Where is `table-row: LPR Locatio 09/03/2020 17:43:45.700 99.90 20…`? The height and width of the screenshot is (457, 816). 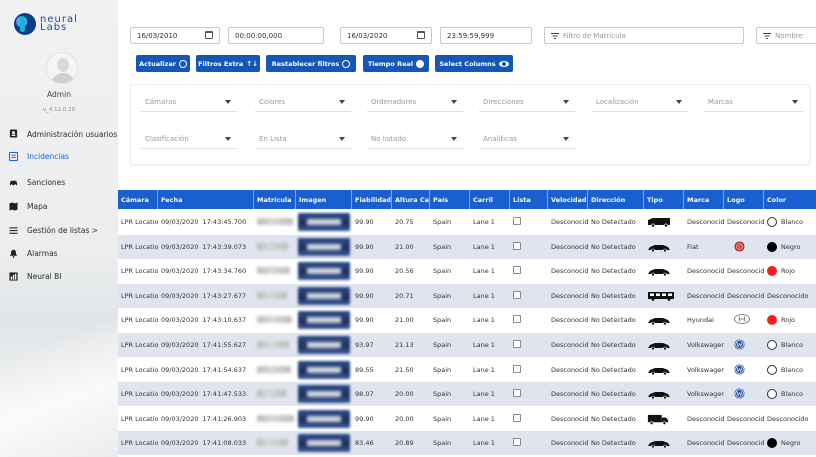
table-row: LPR Locatio 09/03/2020 17:43:45.700 99.90 20… is located at coordinates (467, 222).